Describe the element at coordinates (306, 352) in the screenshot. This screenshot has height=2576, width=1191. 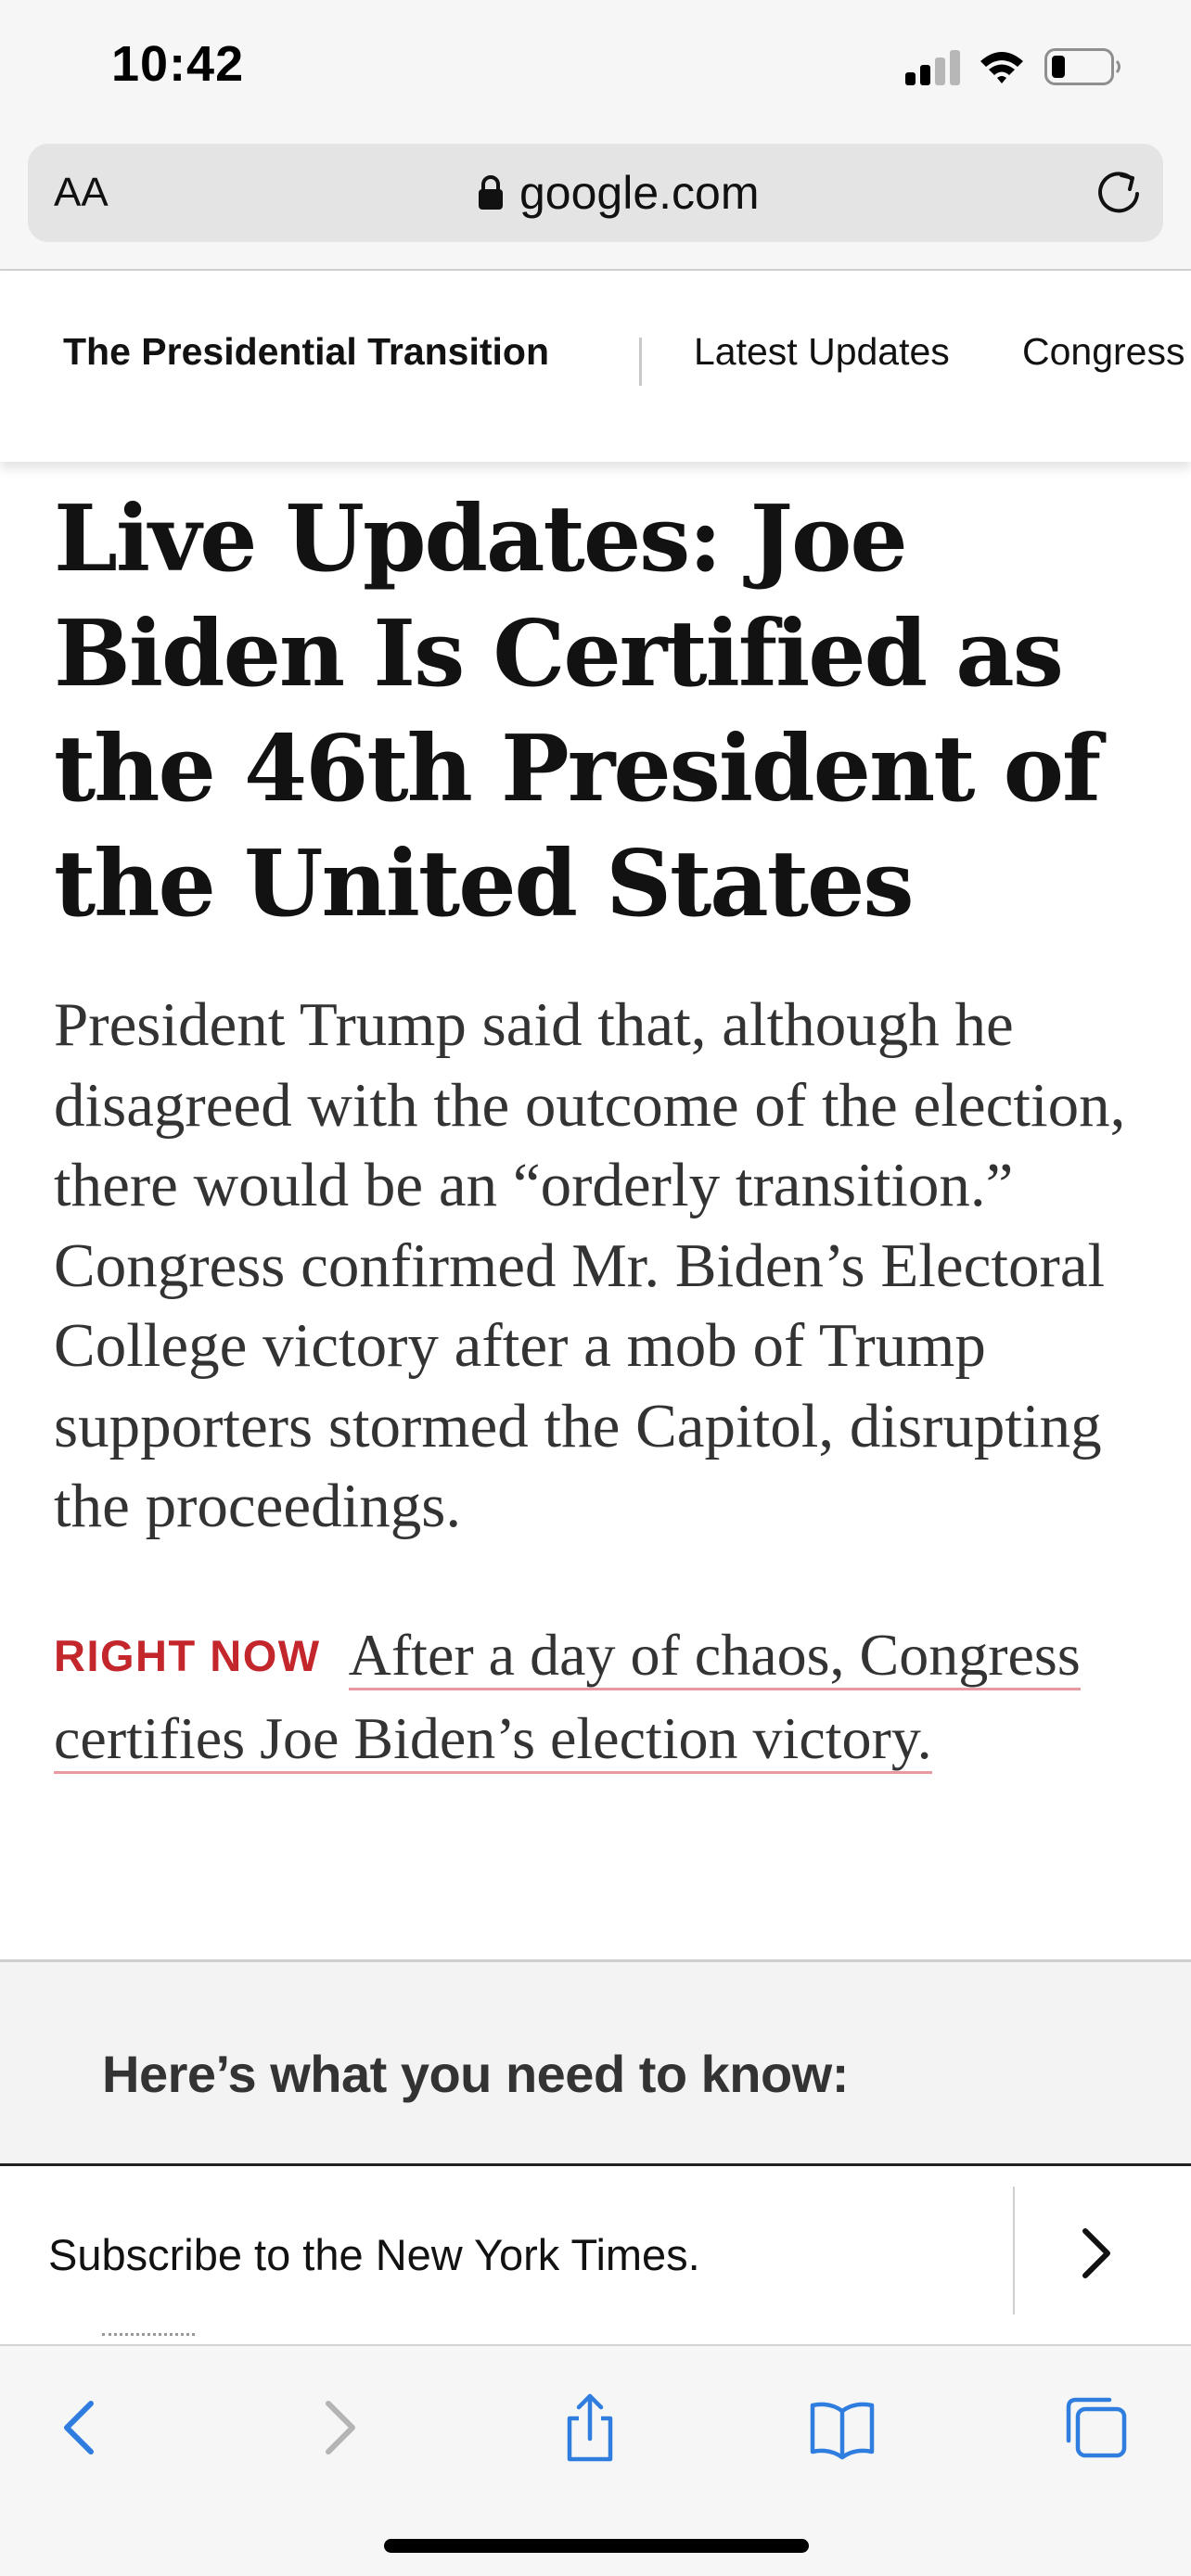
I see `nav-section-title: The Presidential Transition` at that location.